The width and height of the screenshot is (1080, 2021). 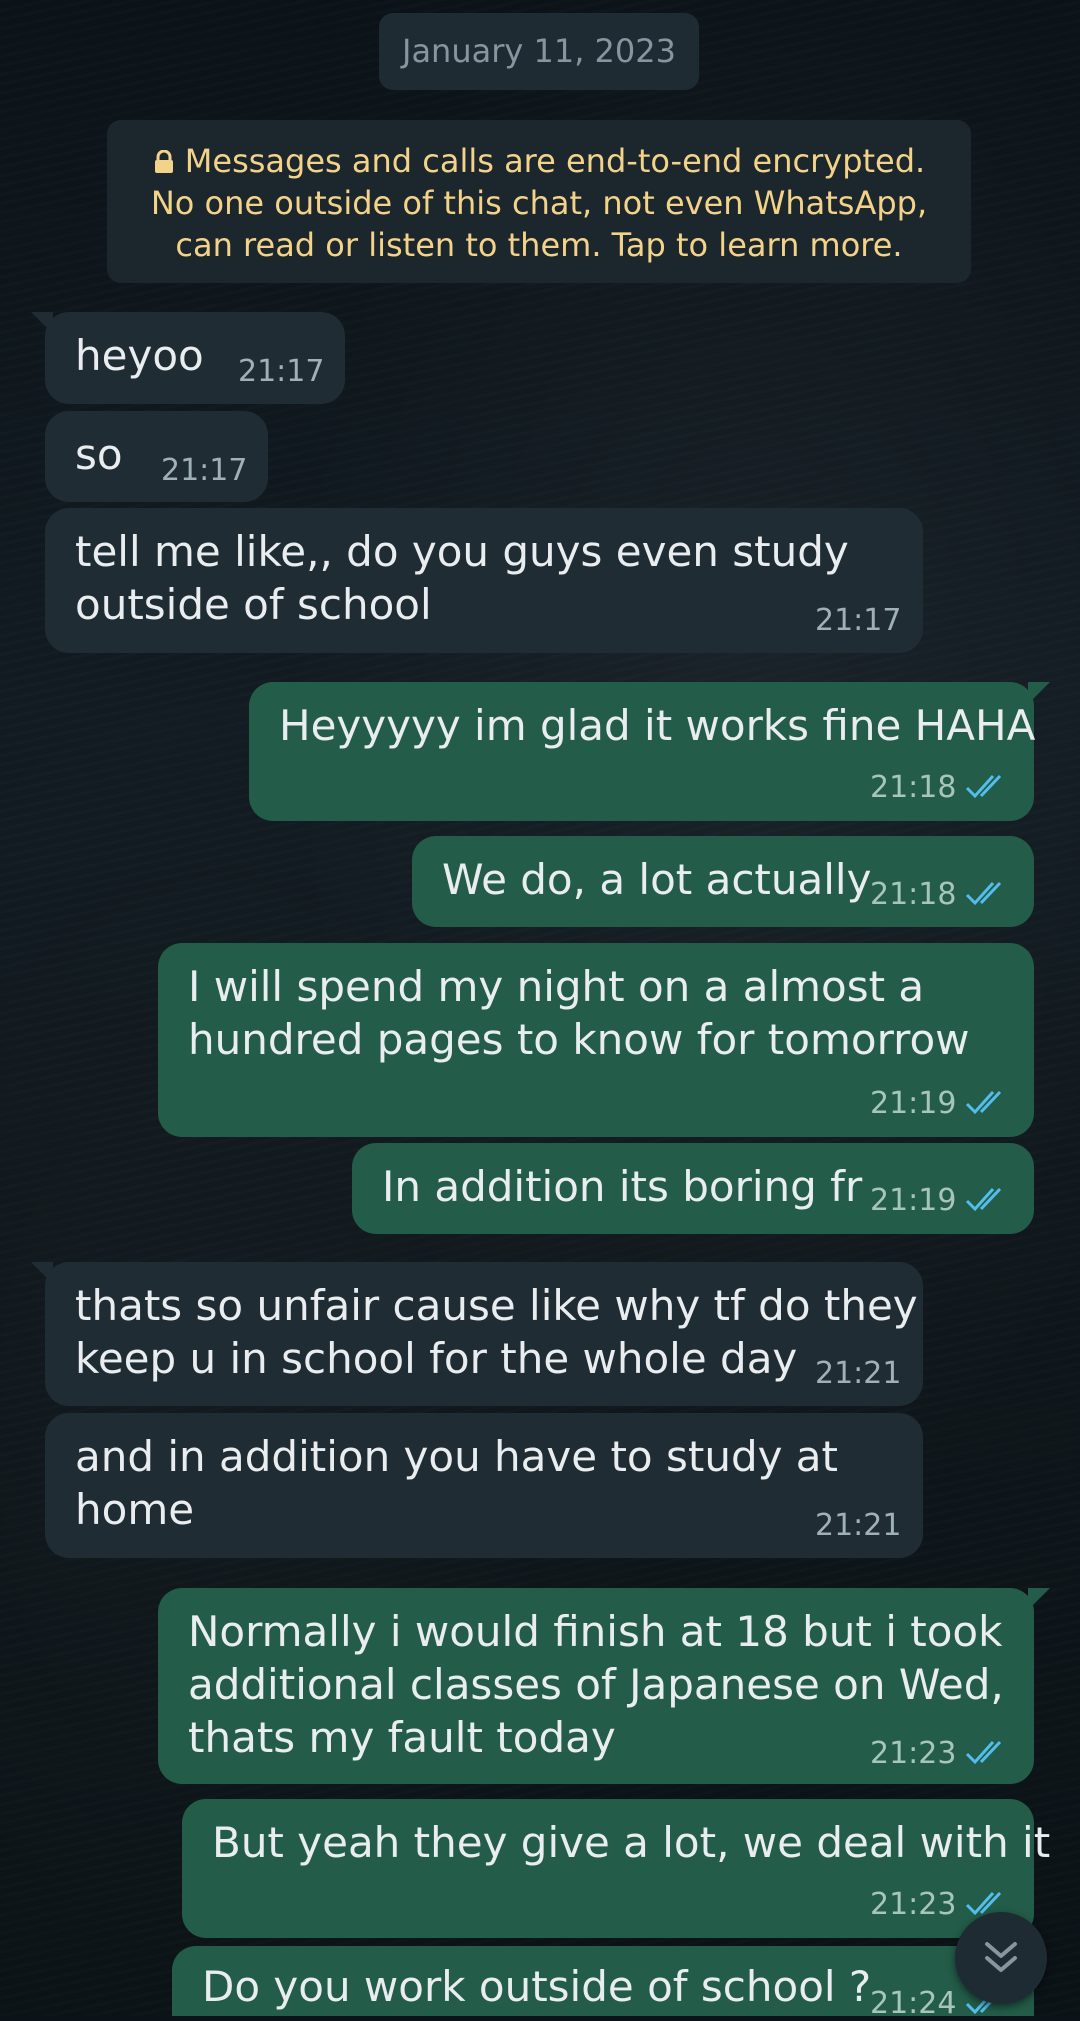 What do you see at coordinates (436, 1358) in the screenshot?
I see `message-text-line: keep u in school for the whole day` at bounding box center [436, 1358].